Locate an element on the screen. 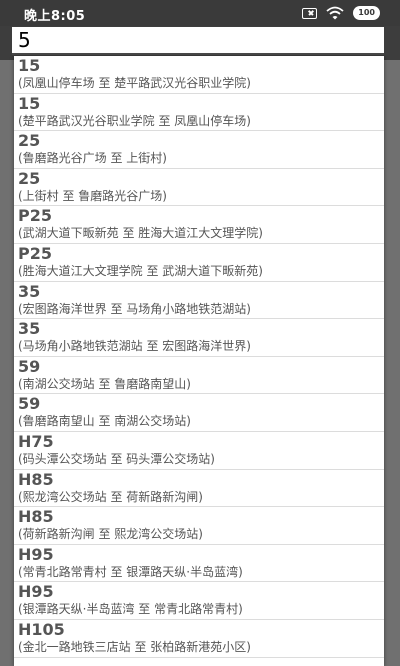  list-item: H85 (熙龙湾公交场站 至 荷新路新沟闸) is located at coordinates (199, 489).